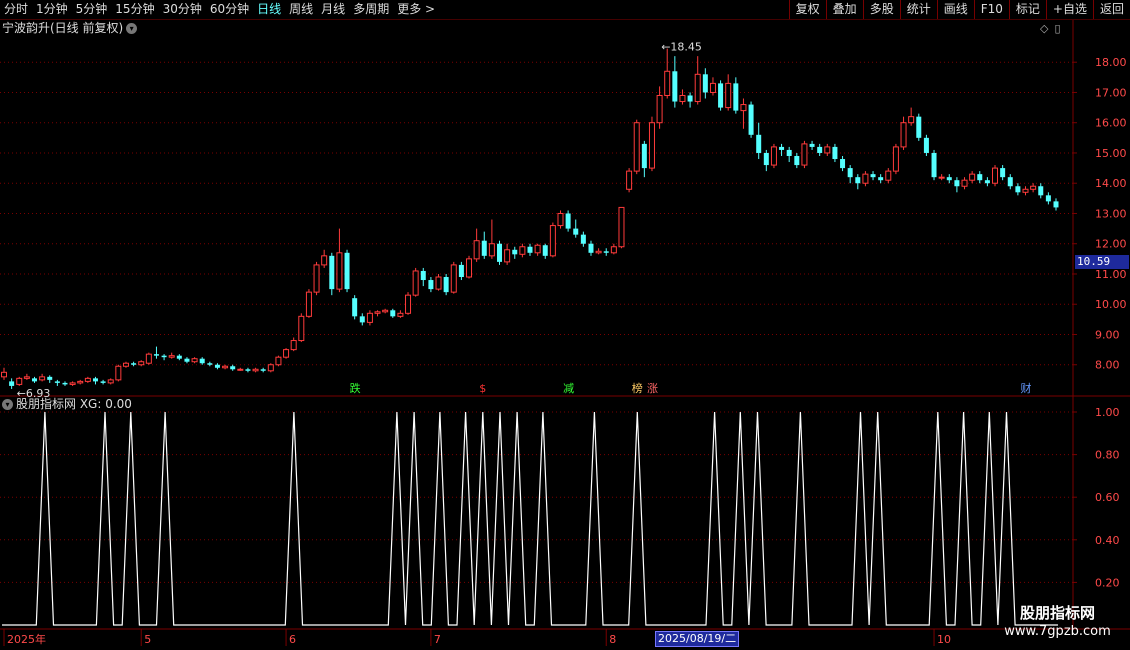 The image size is (1130, 650). What do you see at coordinates (1111, 304) in the screenshot?
I see `price-tick-label: 10.00` at bounding box center [1111, 304].